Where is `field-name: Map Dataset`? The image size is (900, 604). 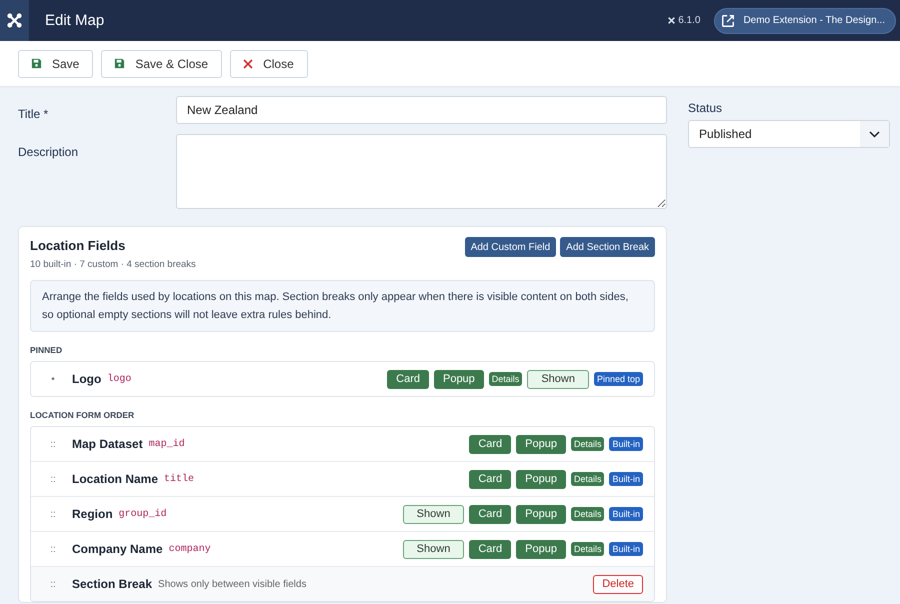
field-name: Map Dataset is located at coordinates (107, 444).